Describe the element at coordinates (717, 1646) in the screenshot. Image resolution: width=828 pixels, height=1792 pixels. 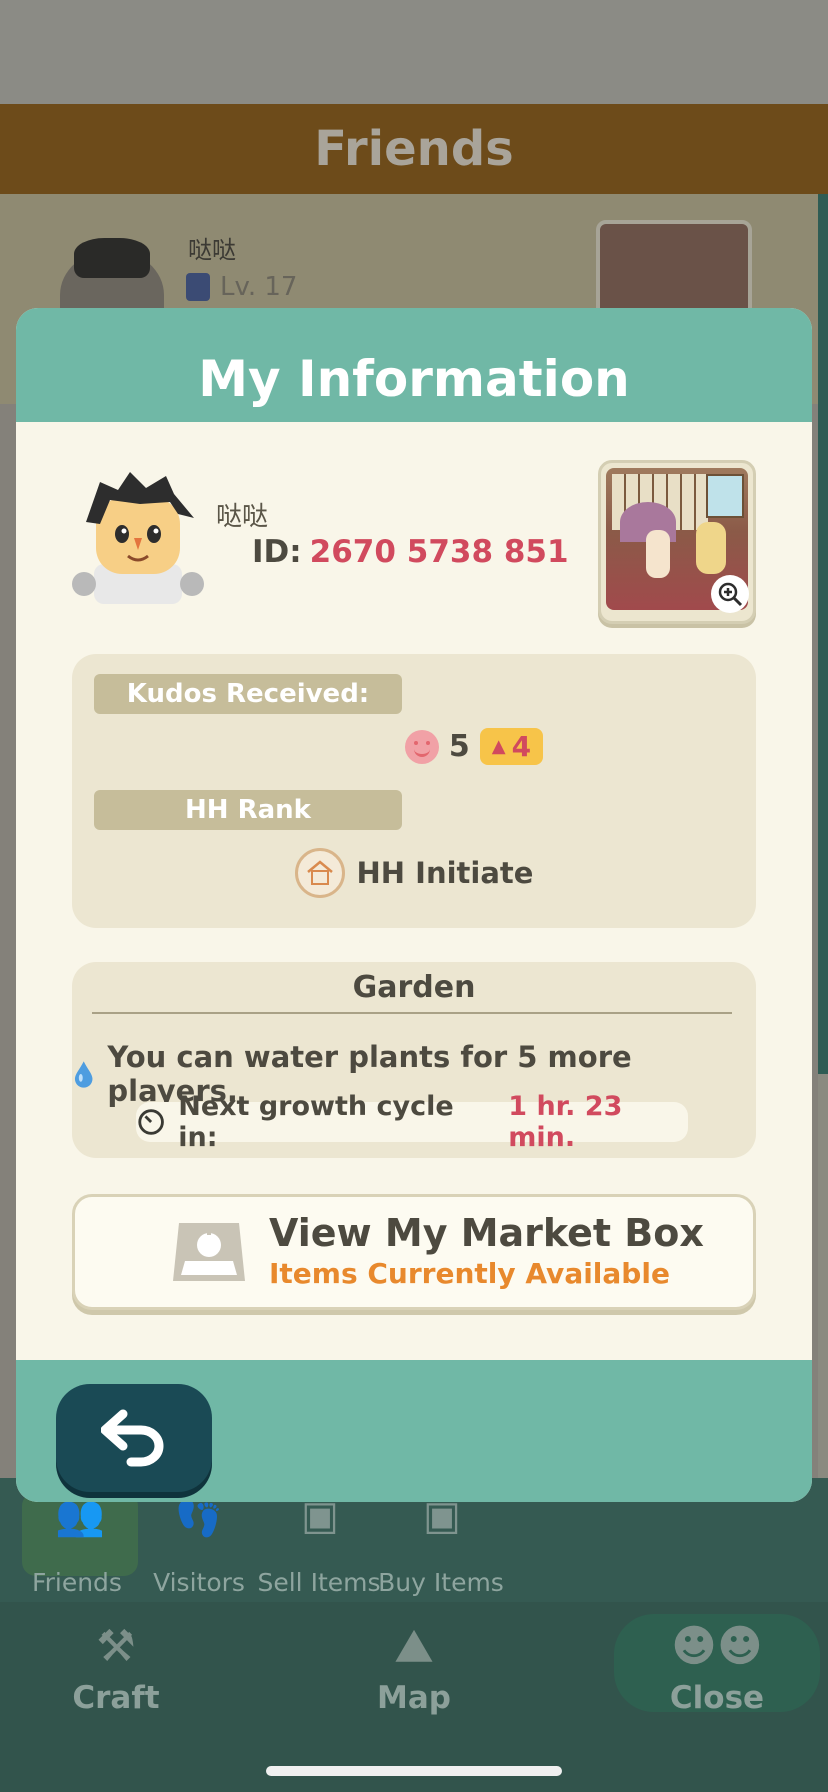
I see `close-villagers-icon: ☻☻` at that location.